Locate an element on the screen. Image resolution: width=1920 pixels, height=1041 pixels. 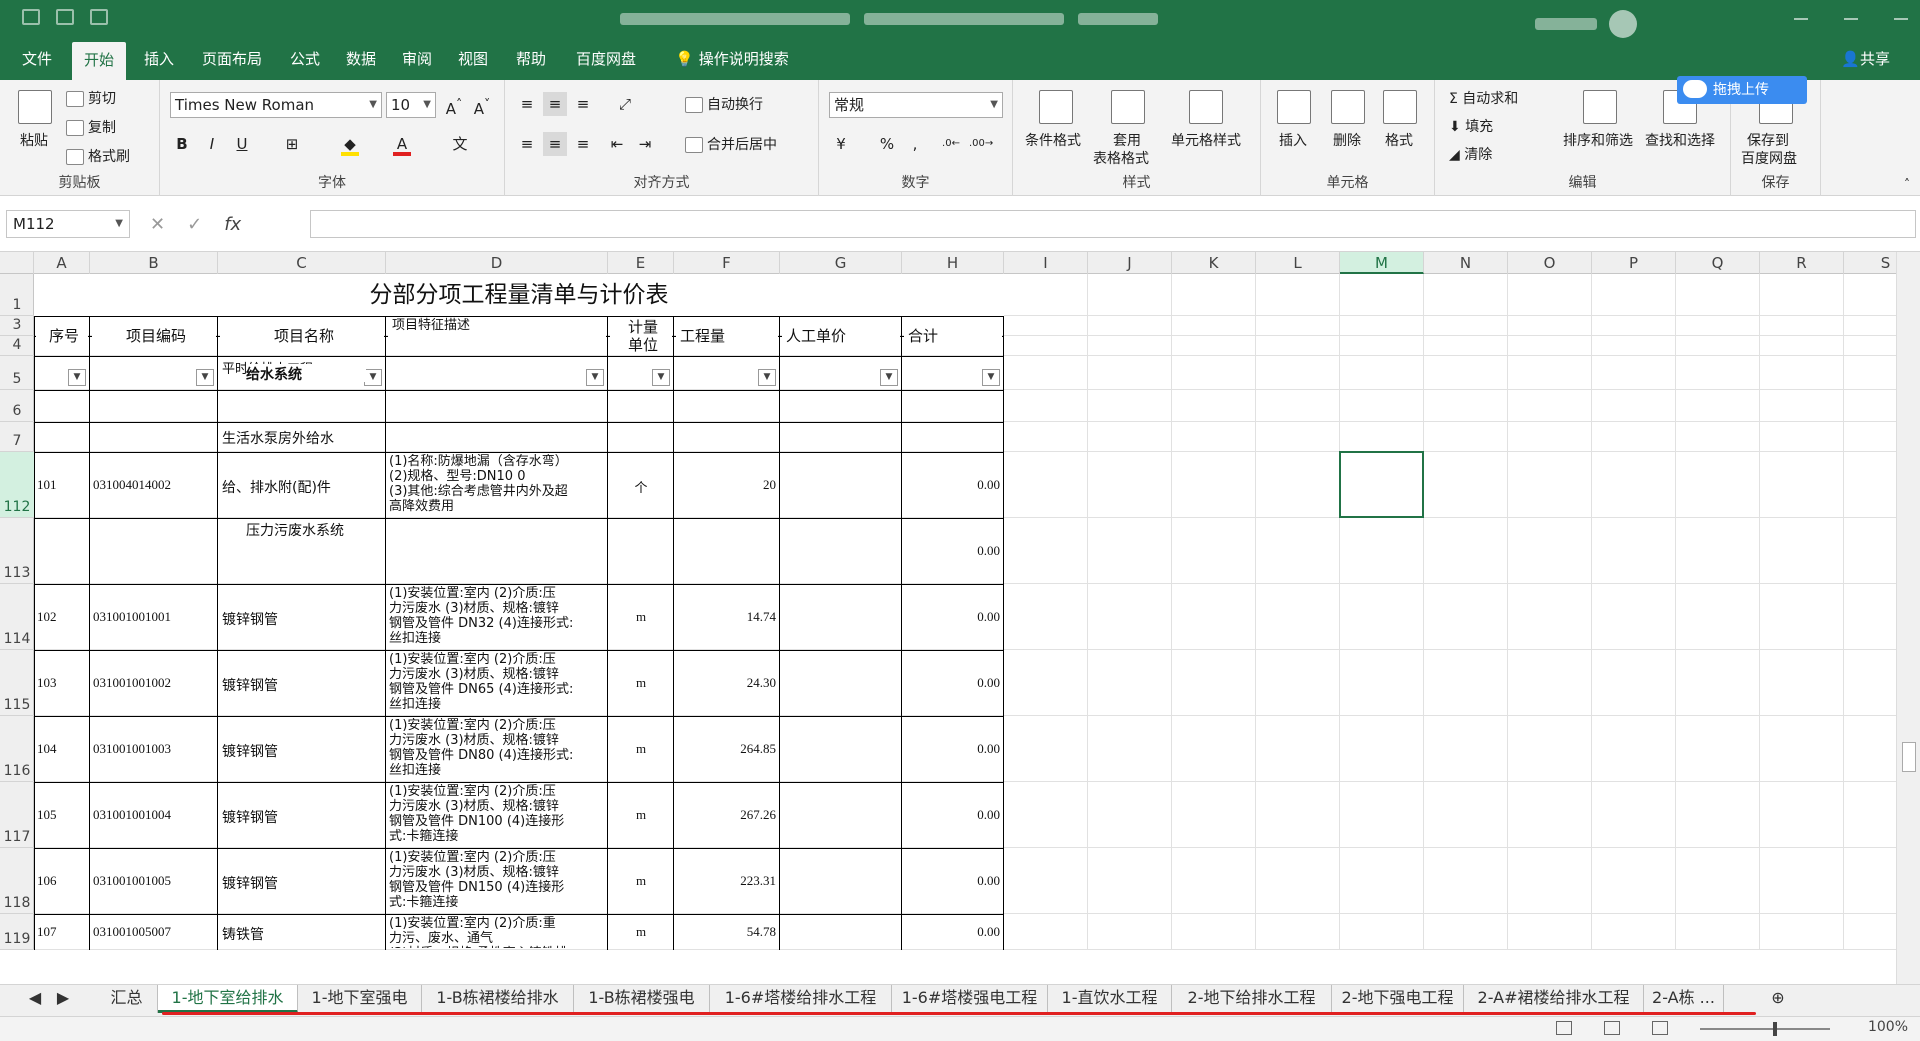
row-header-3: 3 is located at coordinates (17, 326).